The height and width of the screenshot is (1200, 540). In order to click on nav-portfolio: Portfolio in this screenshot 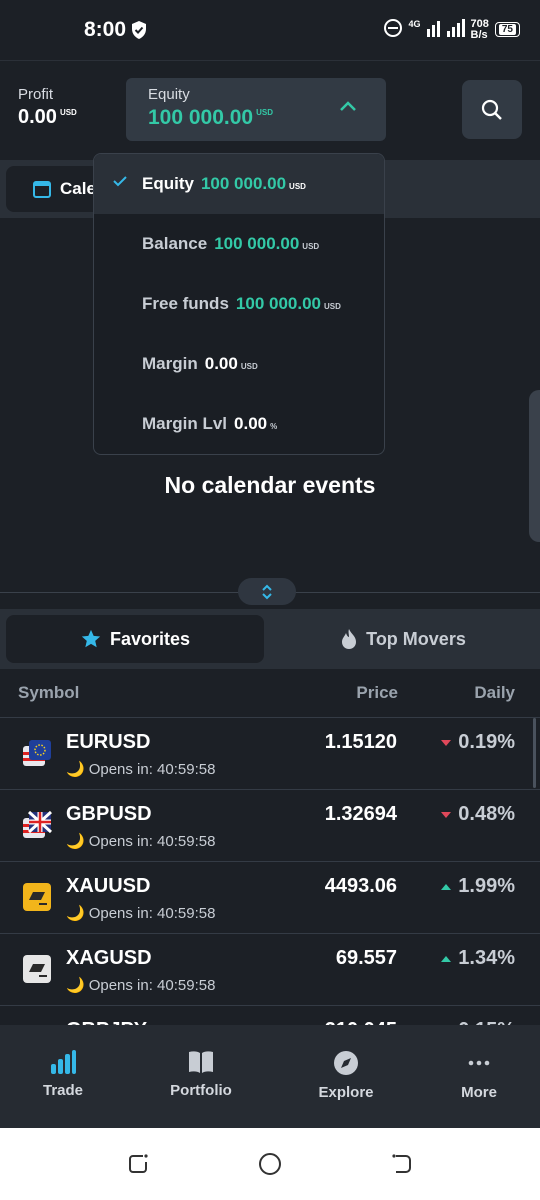, I will do `click(201, 1074)`.